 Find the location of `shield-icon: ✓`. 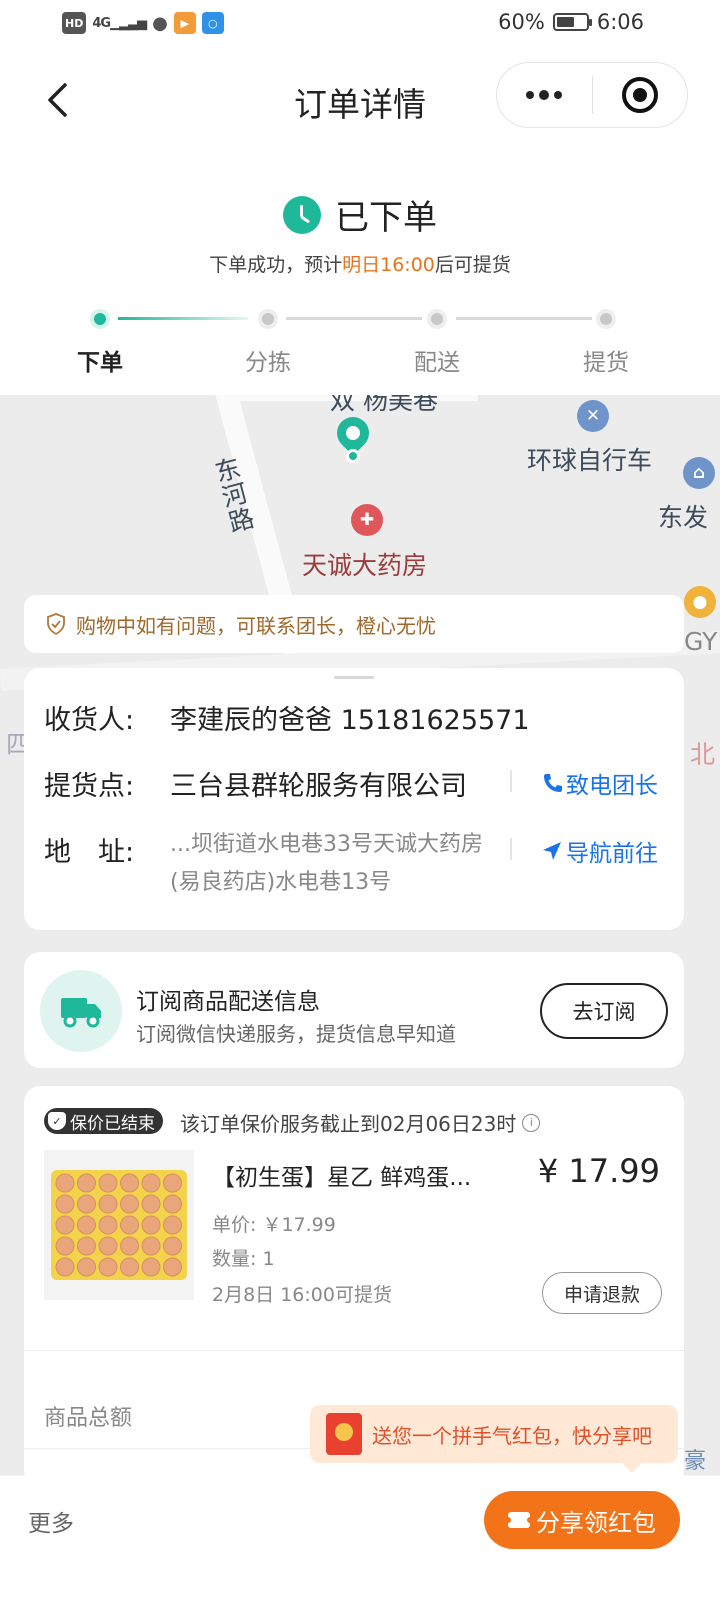

shield-icon: ✓ is located at coordinates (57, 1121).